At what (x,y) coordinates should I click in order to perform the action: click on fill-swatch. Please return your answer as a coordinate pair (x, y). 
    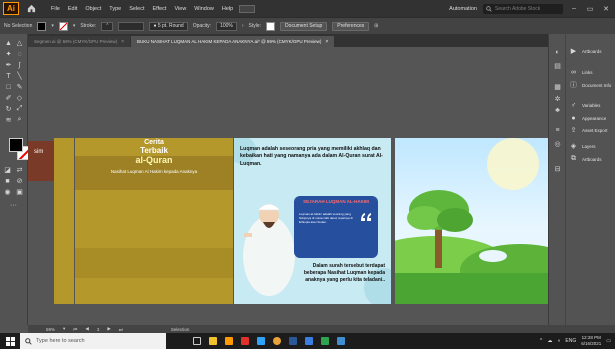
    Looking at the image, I should click on (42, 26).